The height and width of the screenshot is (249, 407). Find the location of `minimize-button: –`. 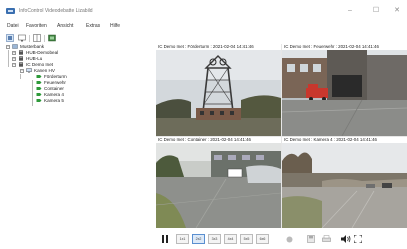

minimize-button: – is located at coordinates (350, 11).